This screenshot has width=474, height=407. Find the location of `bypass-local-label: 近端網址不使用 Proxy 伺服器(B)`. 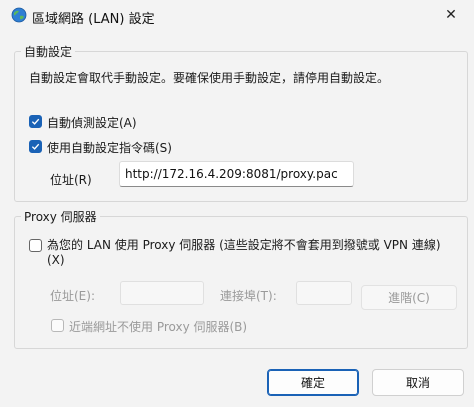

bypass-local-label: 近端網址不使用 Proxy 伺服器(B) is located at coordinates (158, 327).